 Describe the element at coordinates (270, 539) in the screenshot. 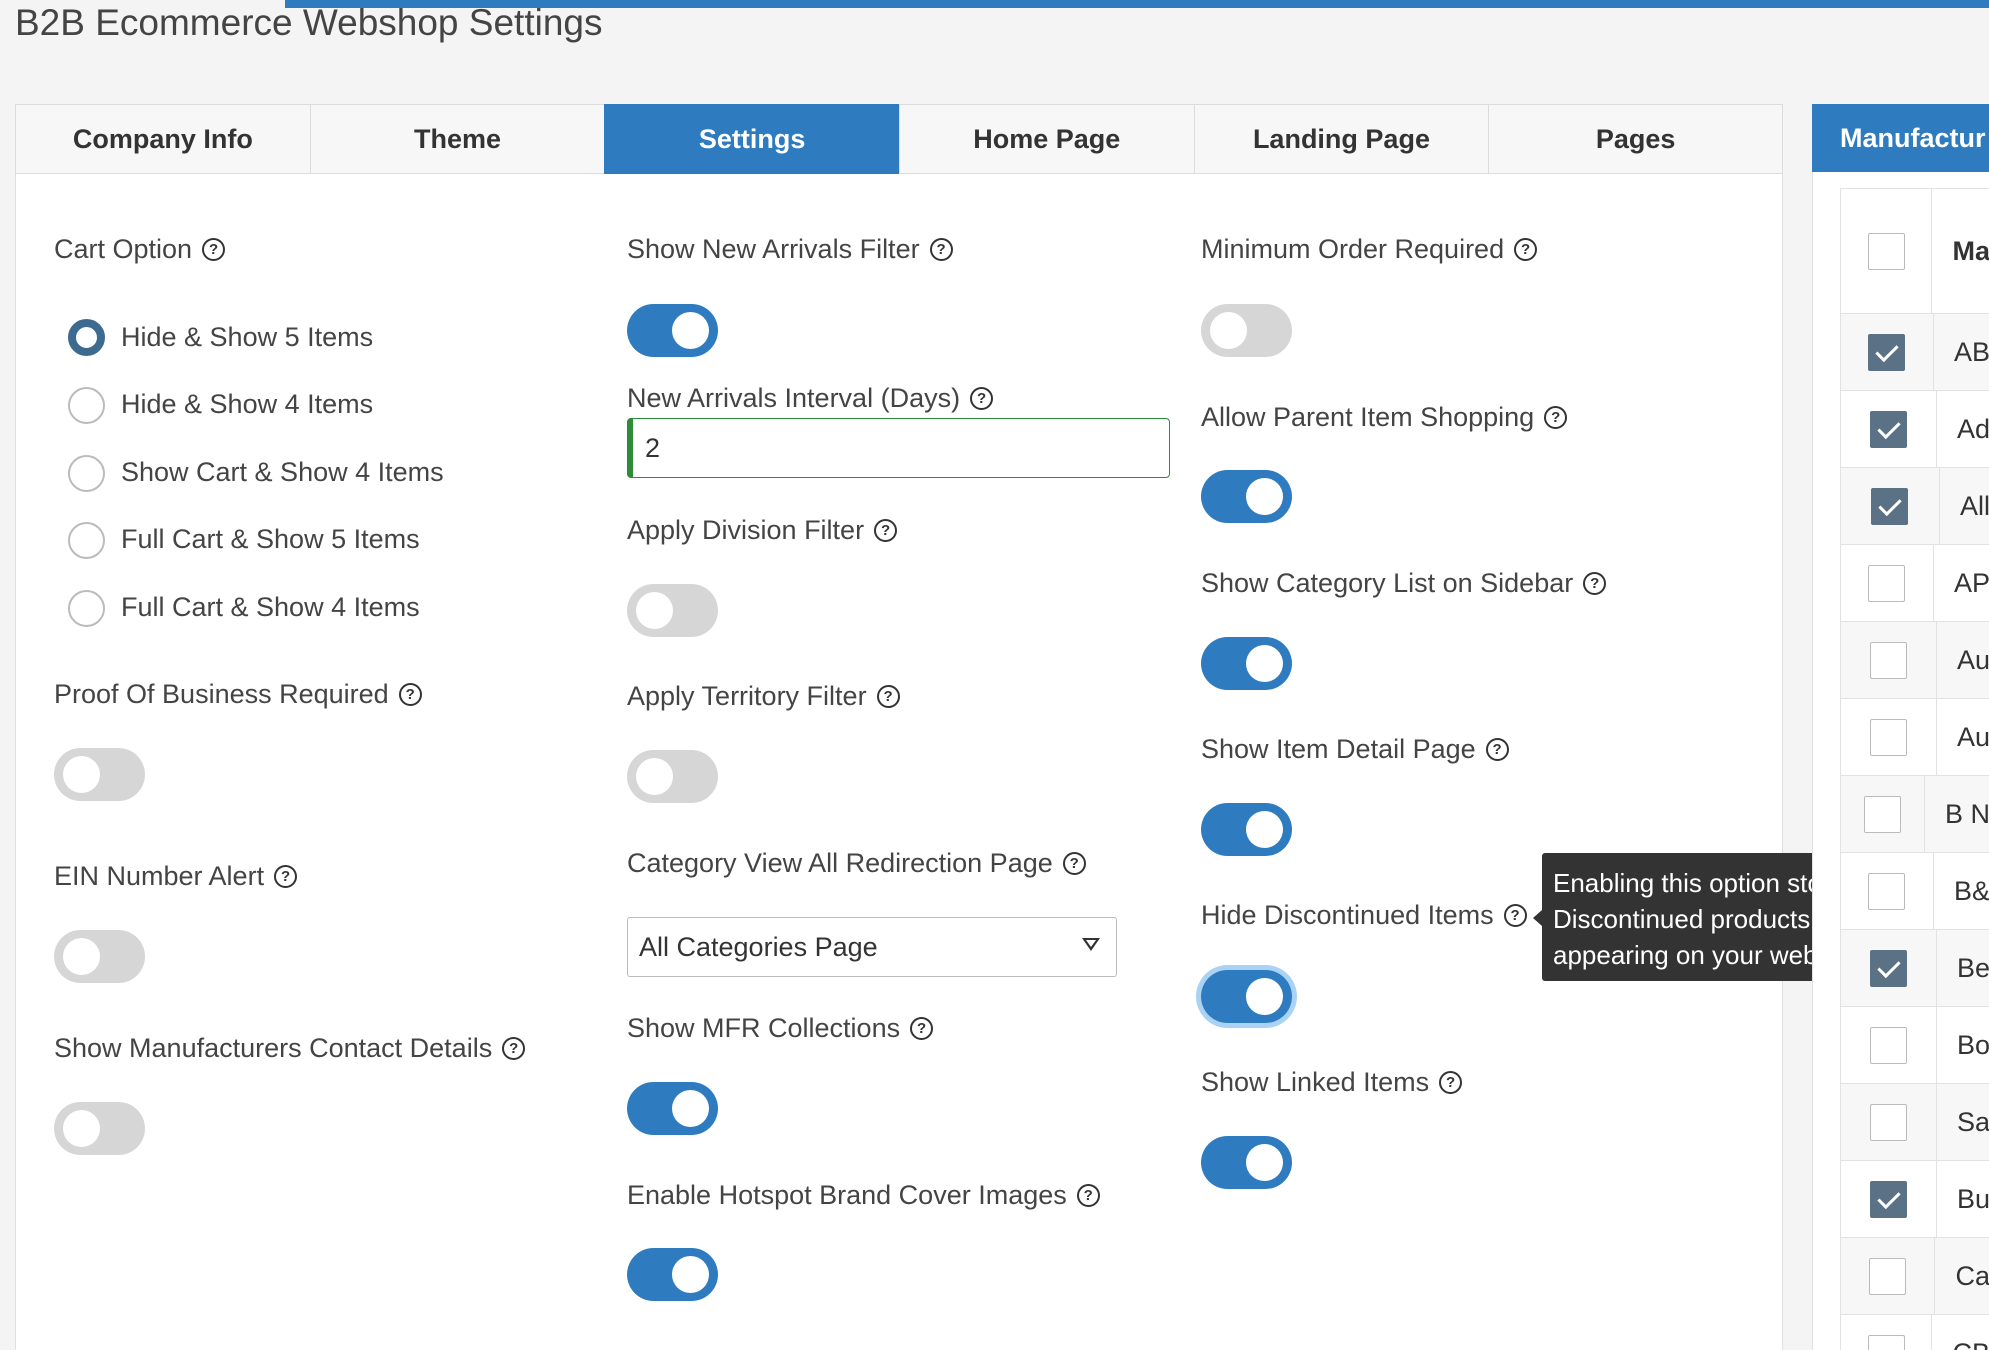

I see `radio-label-full-cart-show-5: Full Cart & Show 5 Items` at that location.